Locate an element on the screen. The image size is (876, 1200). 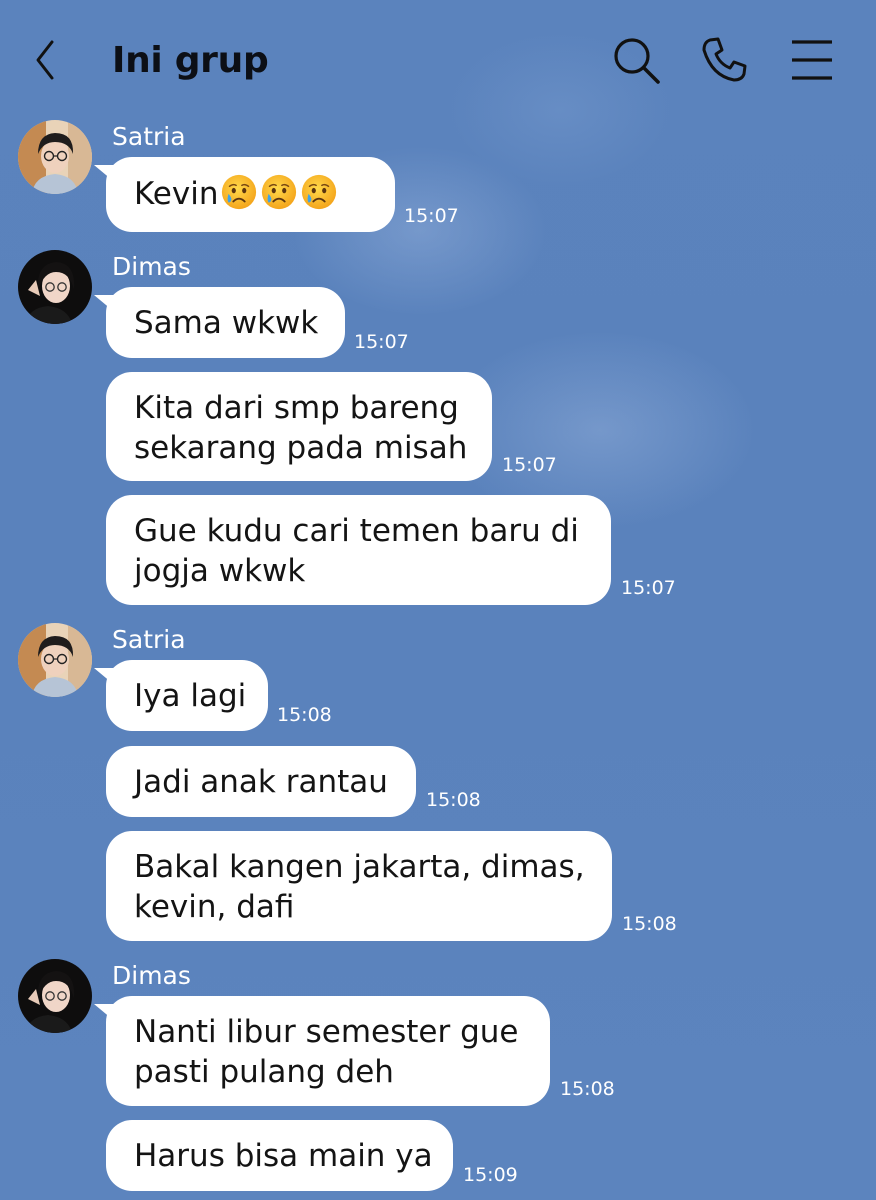
message-time: 15:09 is located at coordinates (490, 1175).